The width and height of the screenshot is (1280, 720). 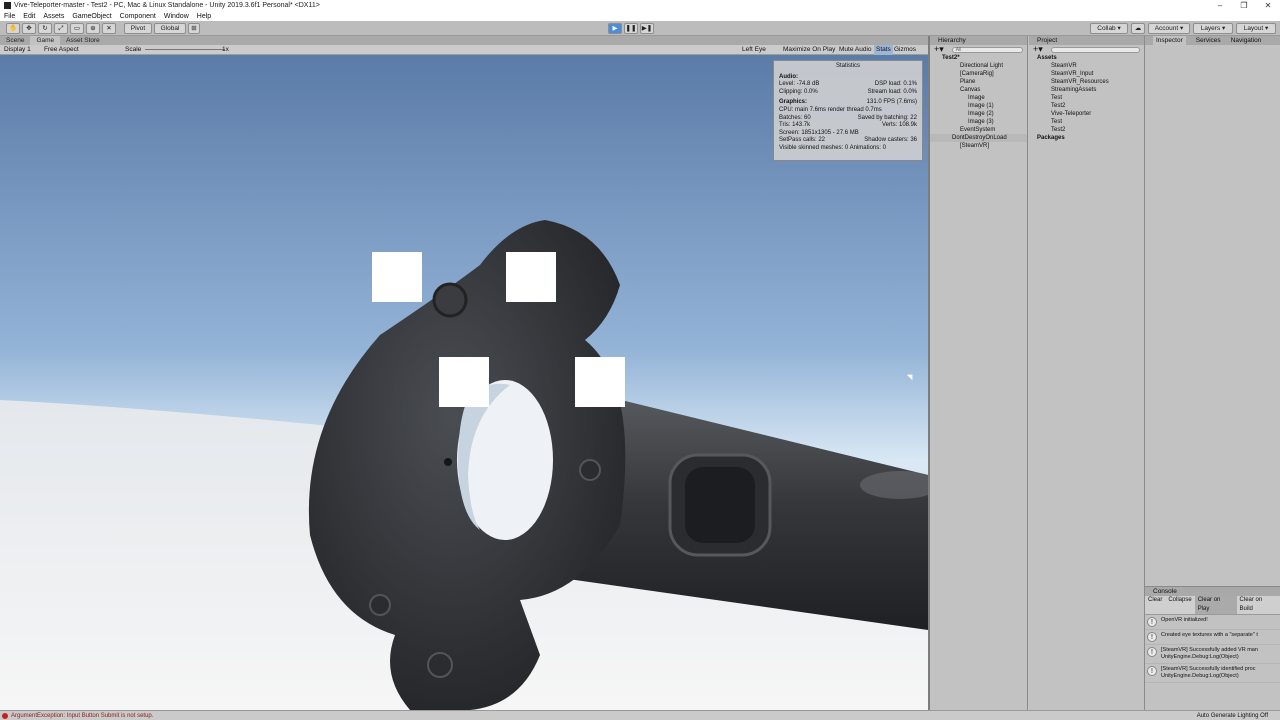 What do you see at coordinates (1258, 605) in the screenshot?
I see `console-clear-on-build-toggle: Clear on Build` at bounding box center [1258, 605].